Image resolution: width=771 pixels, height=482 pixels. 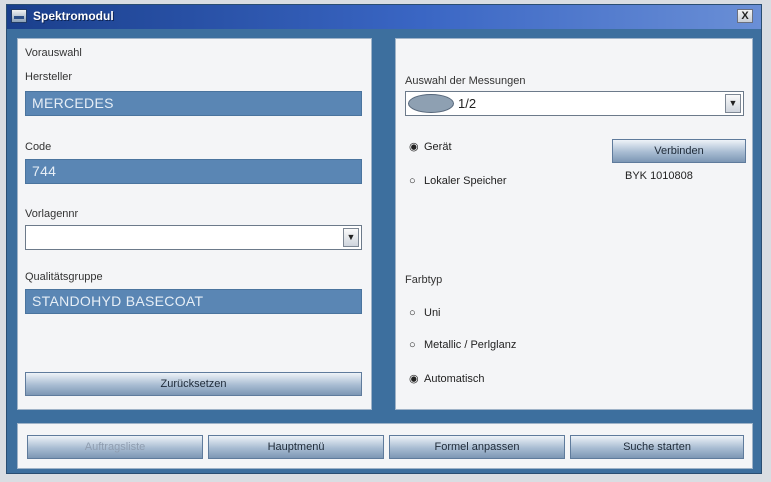 I want to click on radio-geraet-label: Gerät, so click(x=438, y=147).